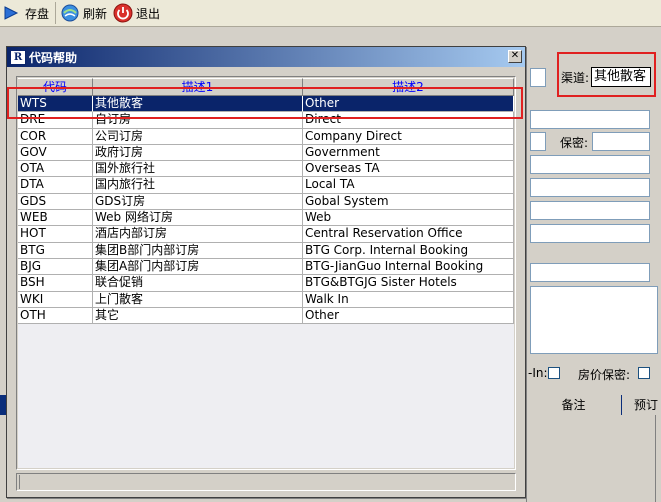 This screenshot has height=502, width=661. Describe the element at coordinates (554, 373) in the screenshot. I see `checkin-checkbox` at that location.